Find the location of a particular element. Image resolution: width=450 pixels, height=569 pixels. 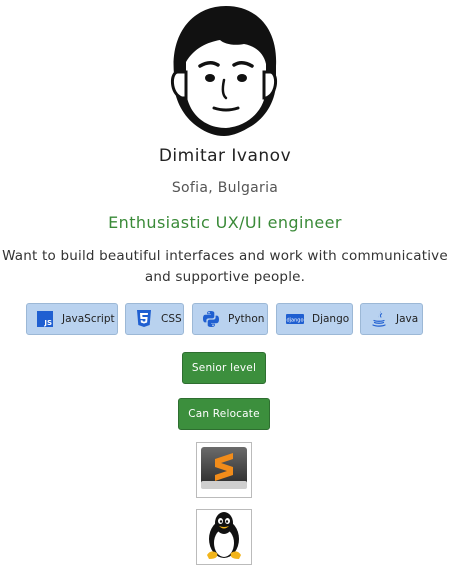

skill-javascript: JS JavaScript is located at coordinates (72, 319).